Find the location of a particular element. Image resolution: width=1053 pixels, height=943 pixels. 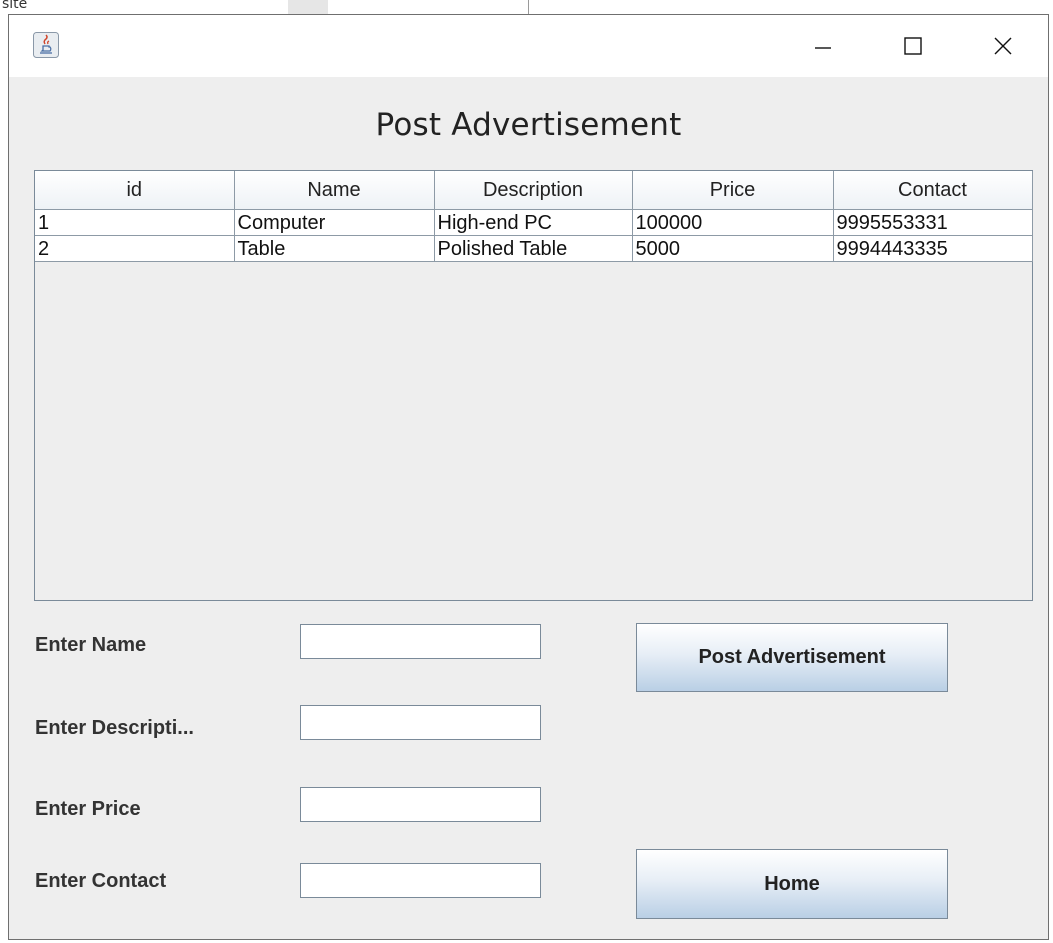

cell-contact: 9994443335 is located at coordinates (933, 248).